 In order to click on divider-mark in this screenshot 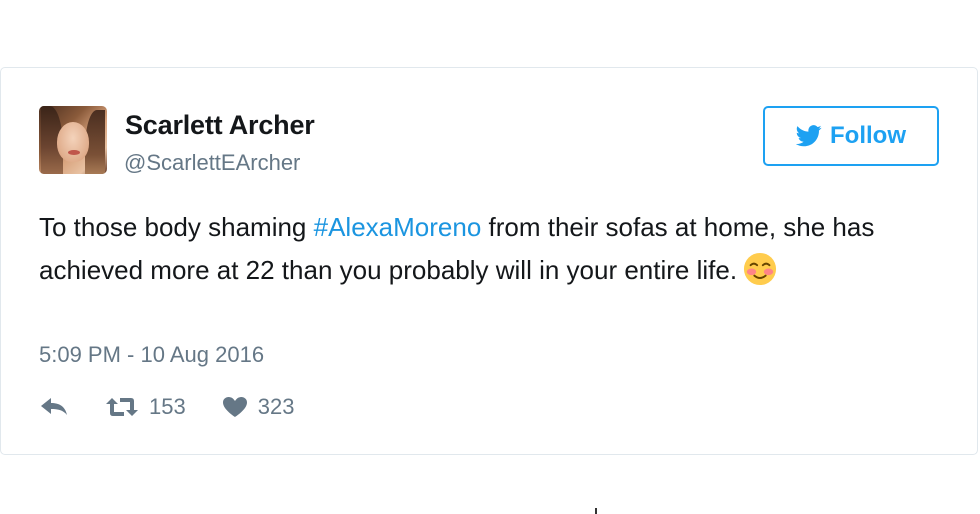, I will do `click(596, 511)`.